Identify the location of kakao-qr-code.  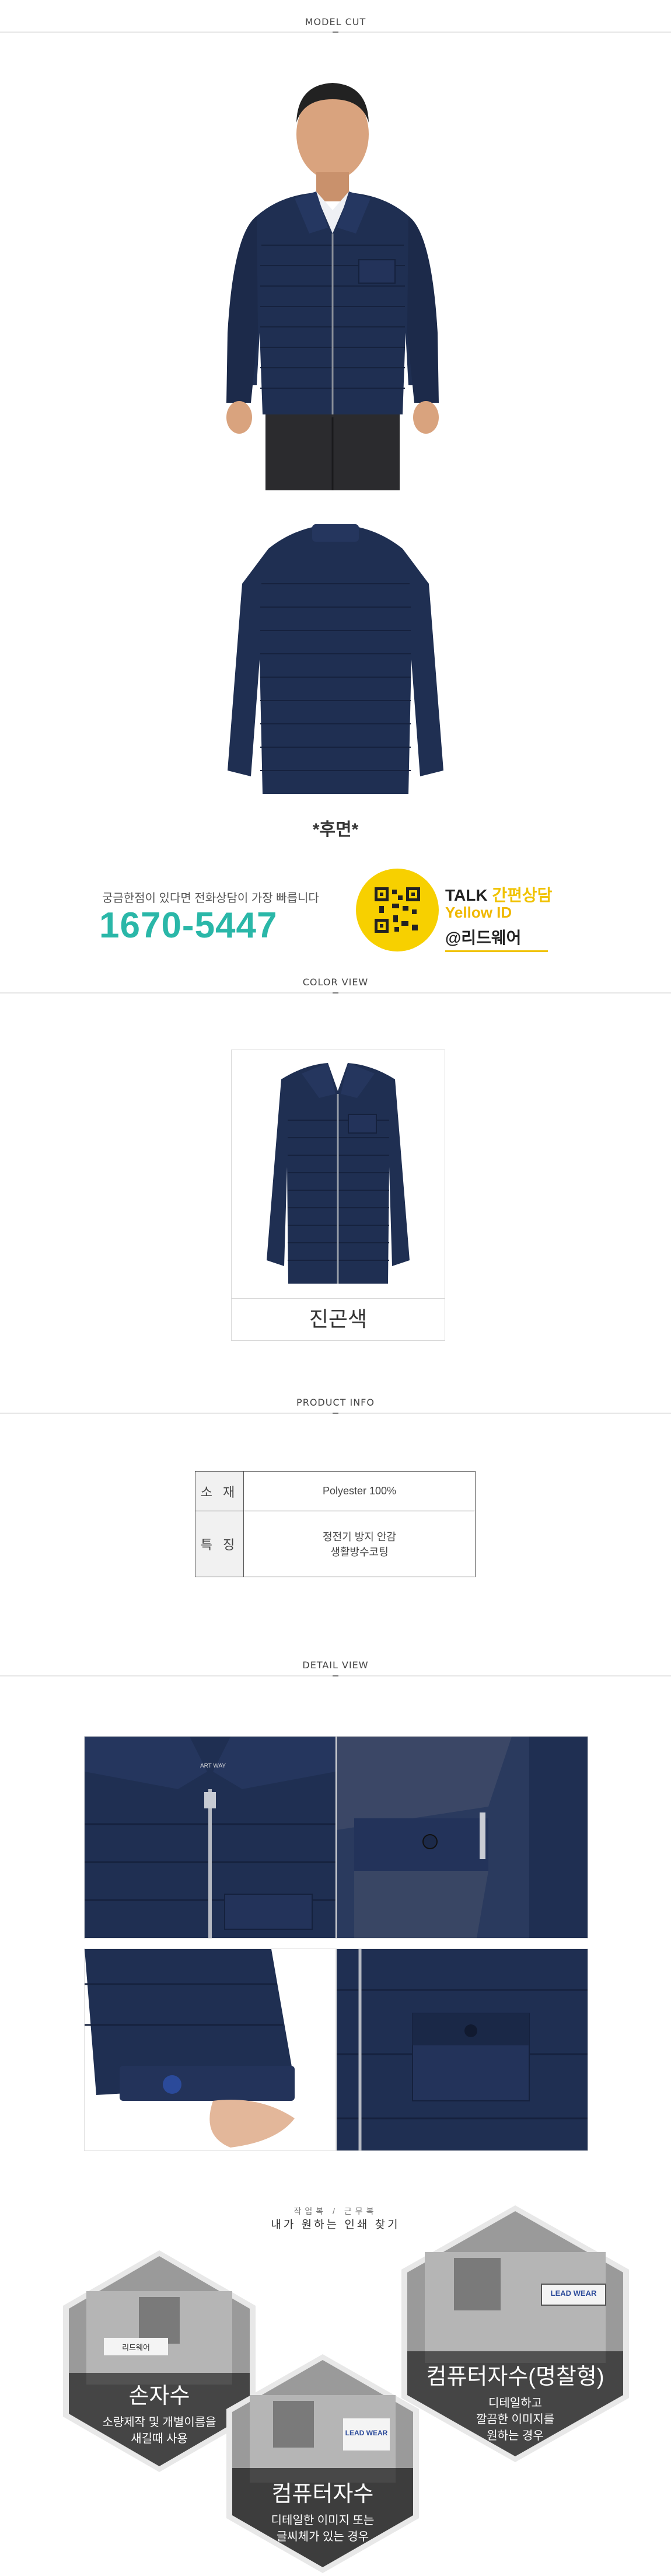
(397, 910).